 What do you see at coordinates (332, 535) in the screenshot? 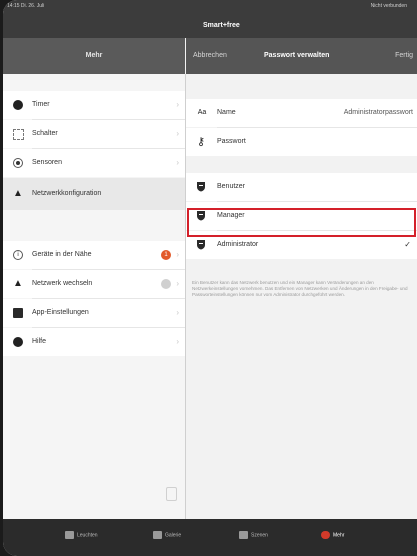
I see `tab-mehr: Mehr` at bounding box center [332, 535].